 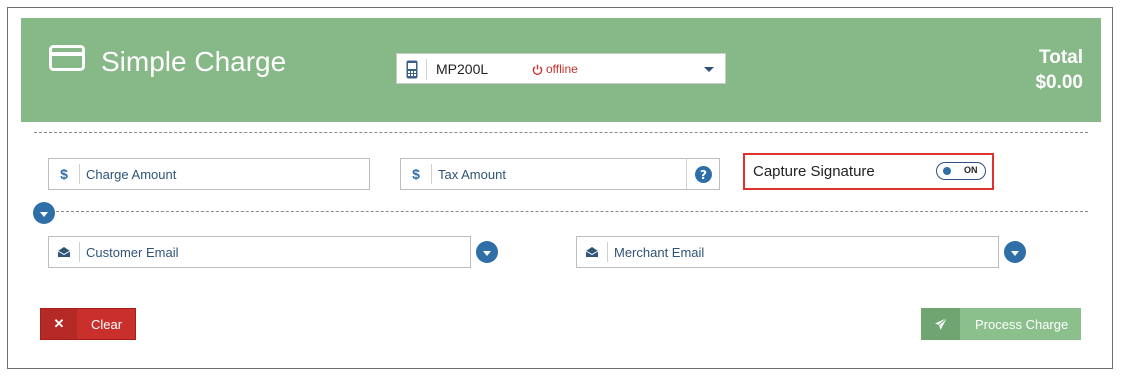 I want to click on x-icon: ✕, so click(x=59, y=324).